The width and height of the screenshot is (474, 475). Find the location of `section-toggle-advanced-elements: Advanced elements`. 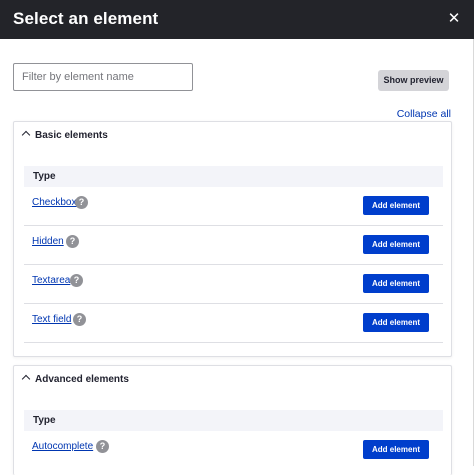

section-toggle-advanced-elements: Advanced elements is located at coordinates (232, 380).